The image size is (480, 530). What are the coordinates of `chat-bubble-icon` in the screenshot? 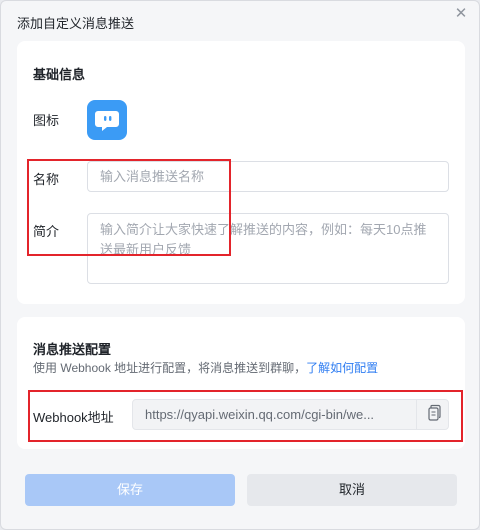 It's located at (107, 120).